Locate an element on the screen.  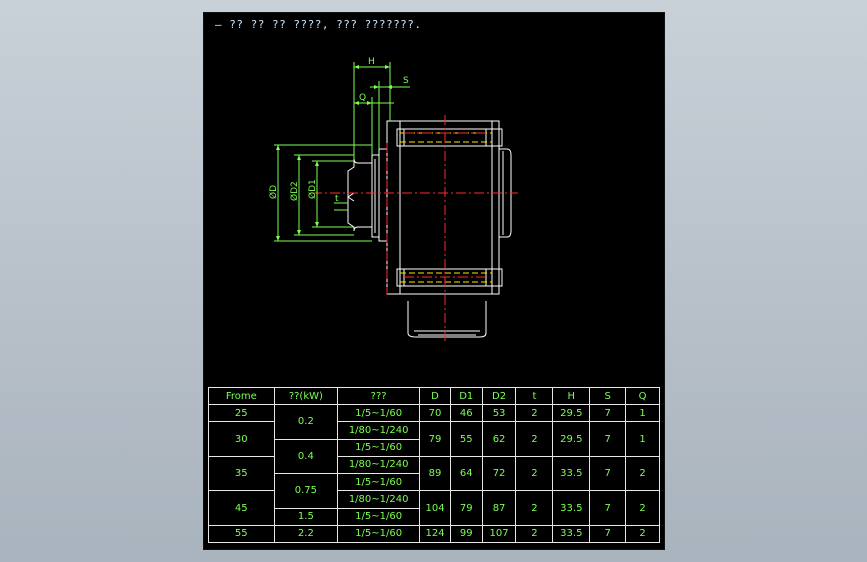
dim-label-h: H is located at coordinates (371, 62).